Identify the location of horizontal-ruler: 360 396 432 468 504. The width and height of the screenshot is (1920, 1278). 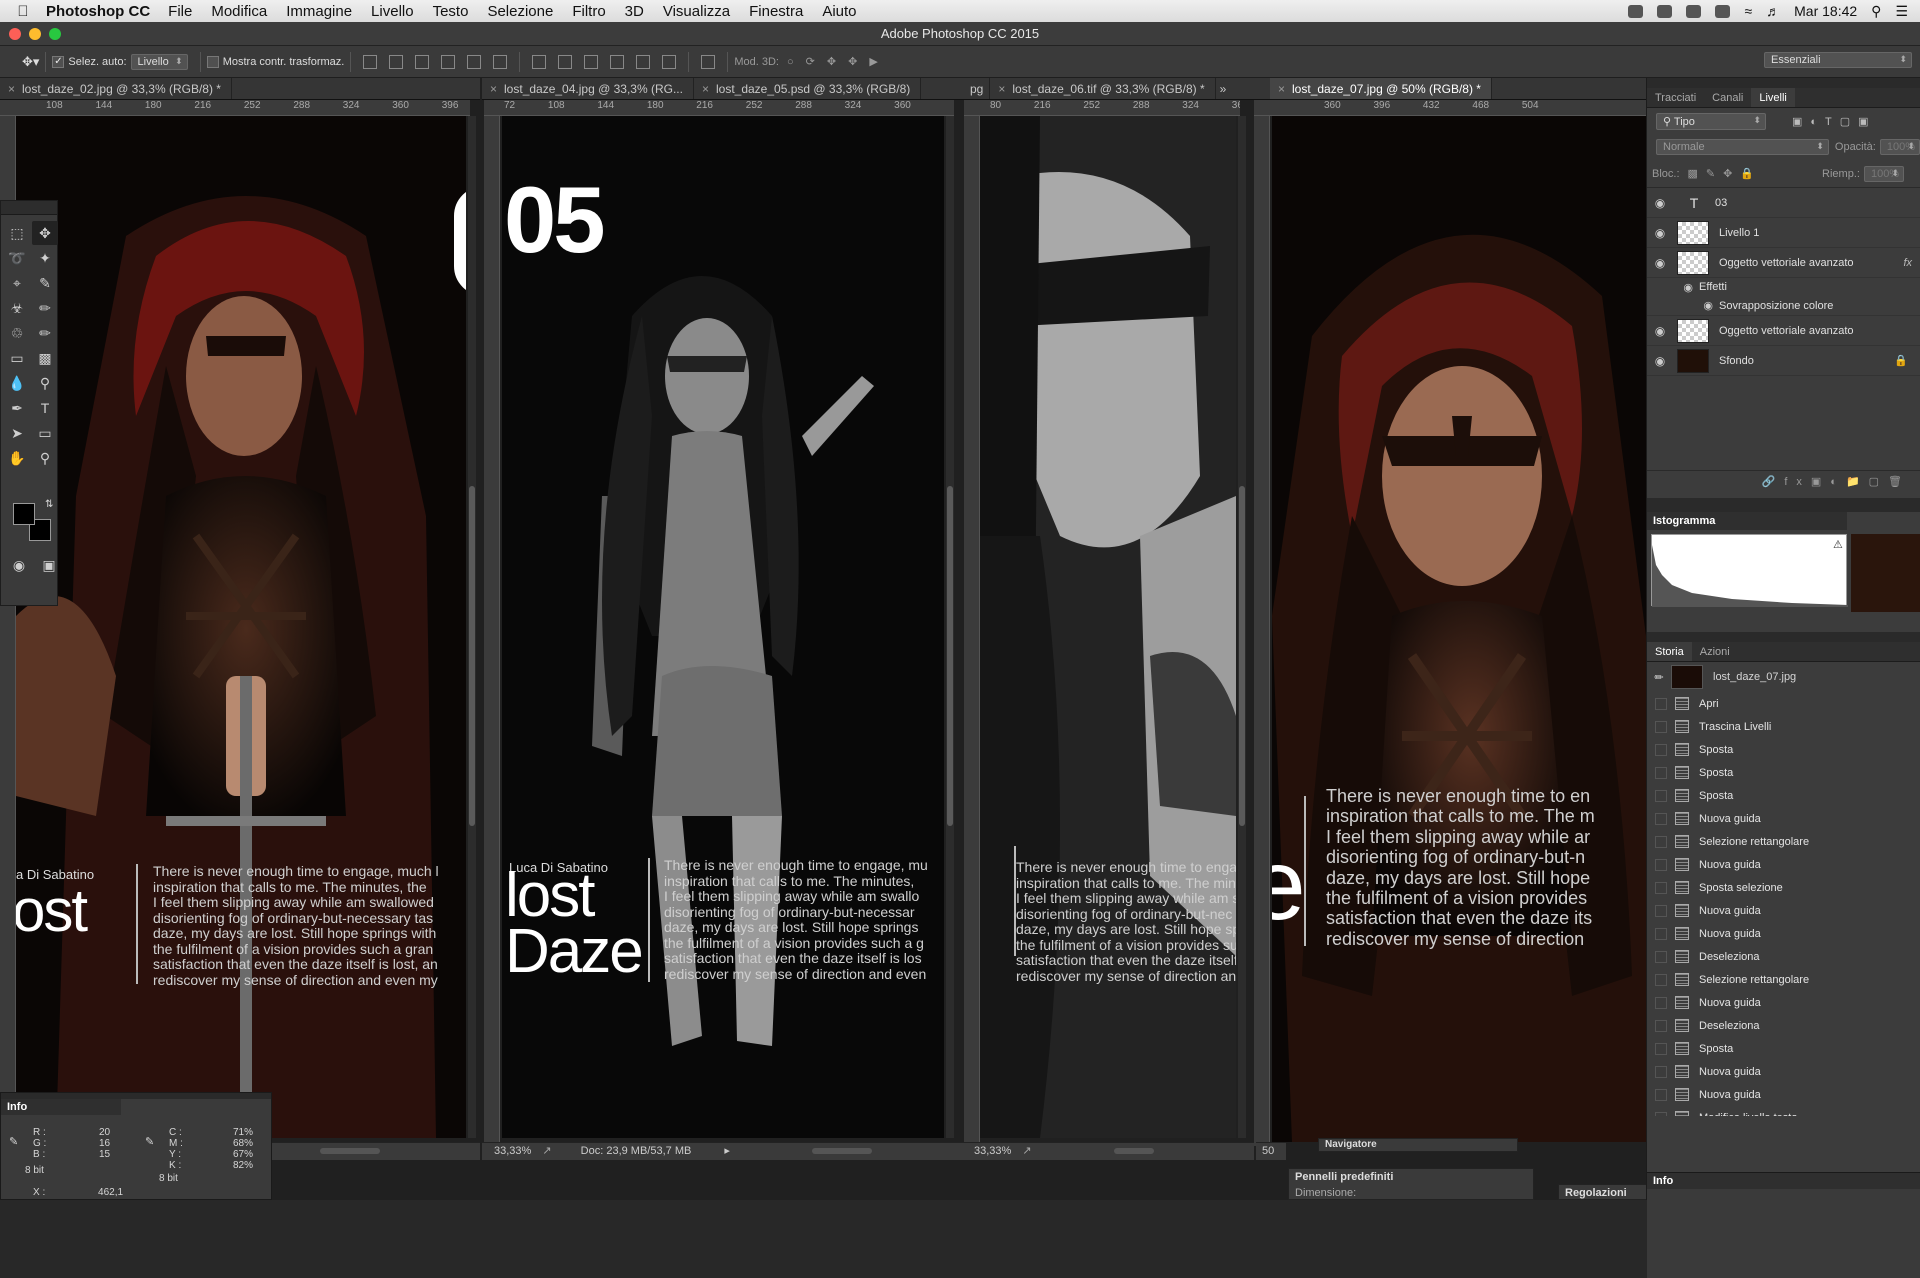
(1450, 108).